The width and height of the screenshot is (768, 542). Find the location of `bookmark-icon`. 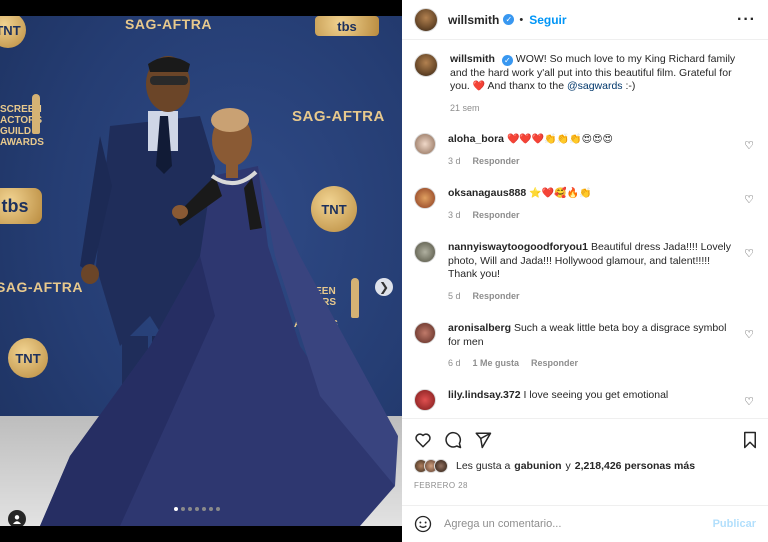

bookmark-icon is located at coordinates (750, 440).